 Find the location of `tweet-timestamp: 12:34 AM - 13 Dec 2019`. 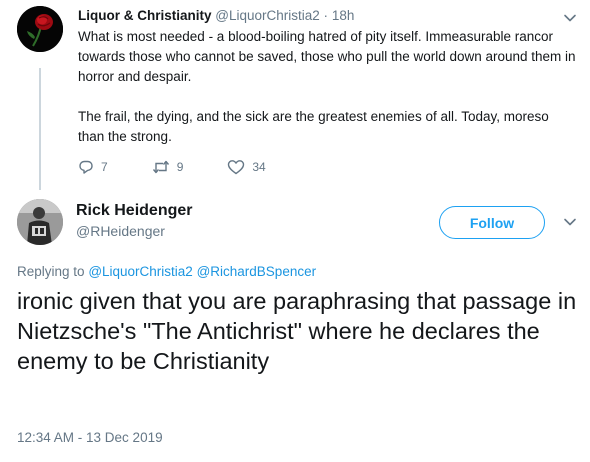

tweet-timestamp: 12:34 AM - 13 Dec 2019 is located at coordinates (90, 437).